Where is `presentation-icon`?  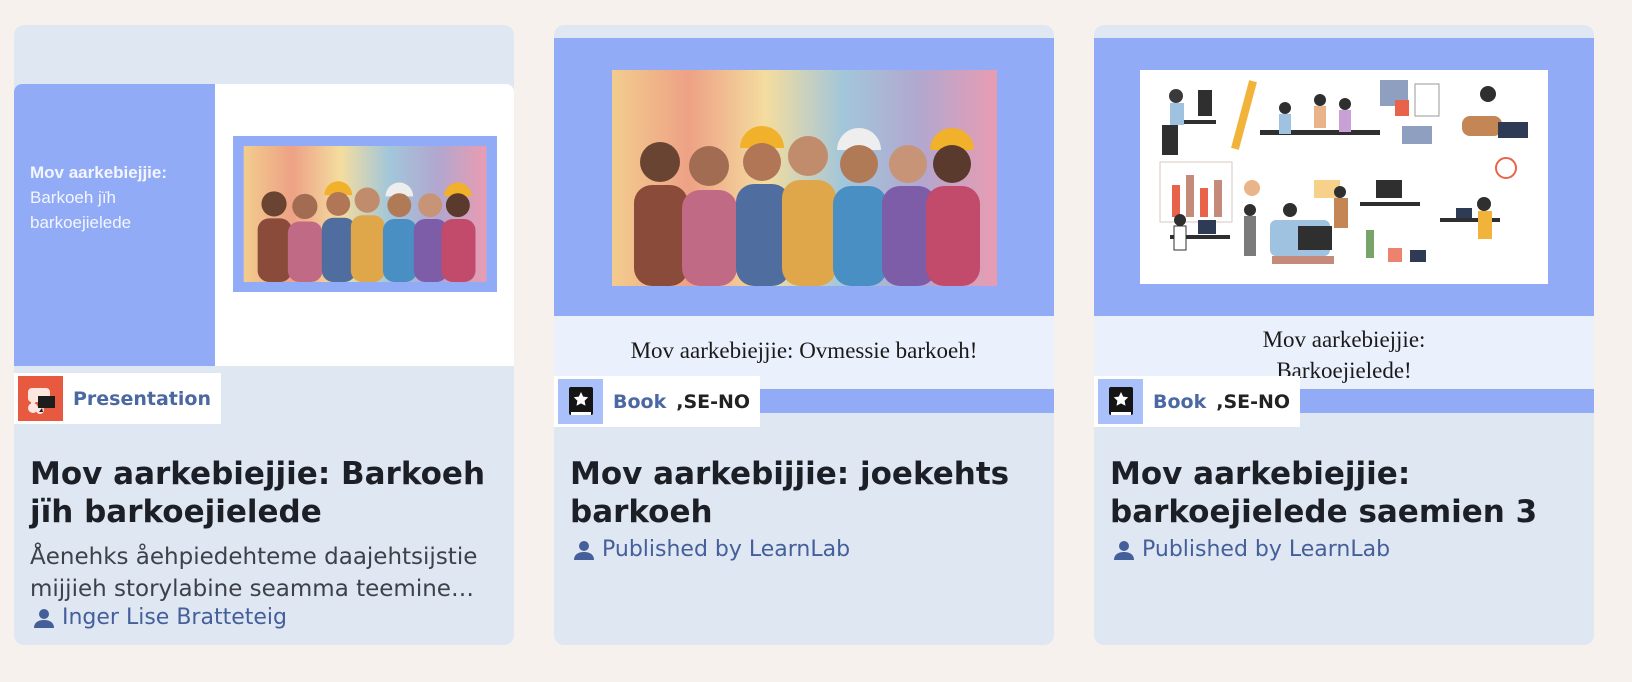 presentation-icon is located at coordinates (40, 398).